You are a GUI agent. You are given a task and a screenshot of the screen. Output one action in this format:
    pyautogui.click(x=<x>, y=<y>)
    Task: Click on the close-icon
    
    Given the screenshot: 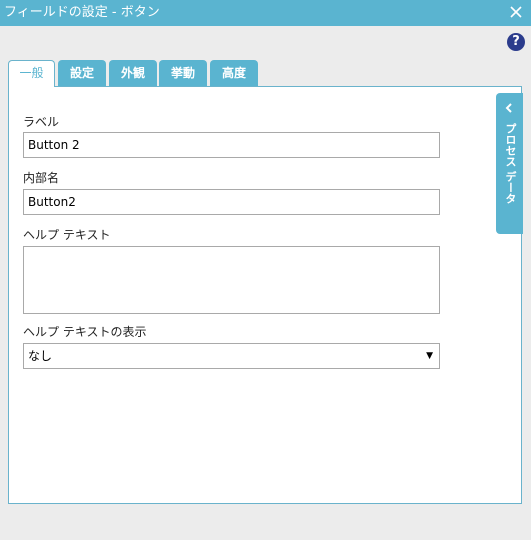 What is the action you would take?
    pyautogui.click(x=516, y=12)
    